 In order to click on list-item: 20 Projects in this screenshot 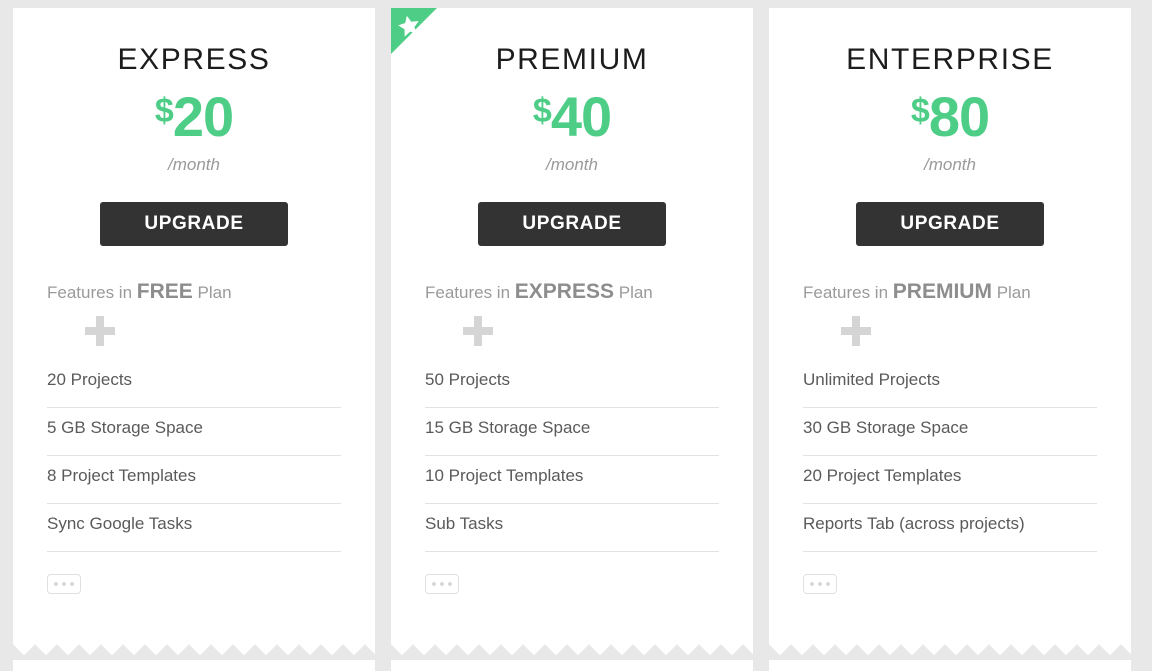, I will do `click(194, 384)`.